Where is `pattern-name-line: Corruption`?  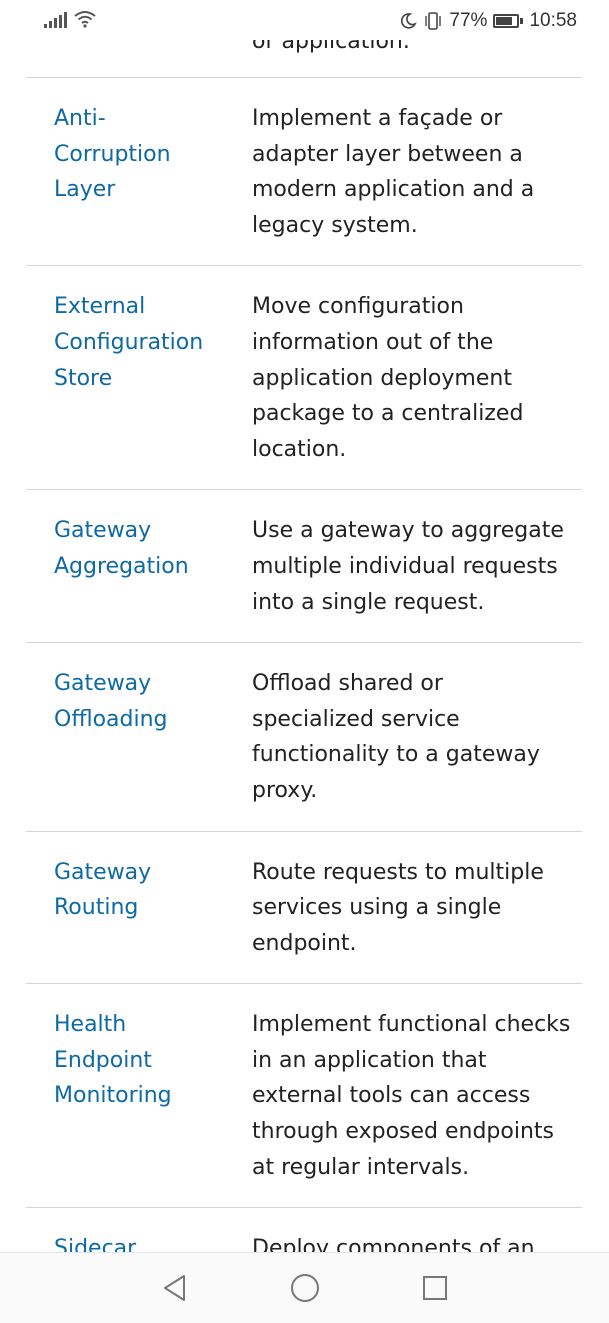
pattern-name-line: Corruption is located at coordinates (112, 154).